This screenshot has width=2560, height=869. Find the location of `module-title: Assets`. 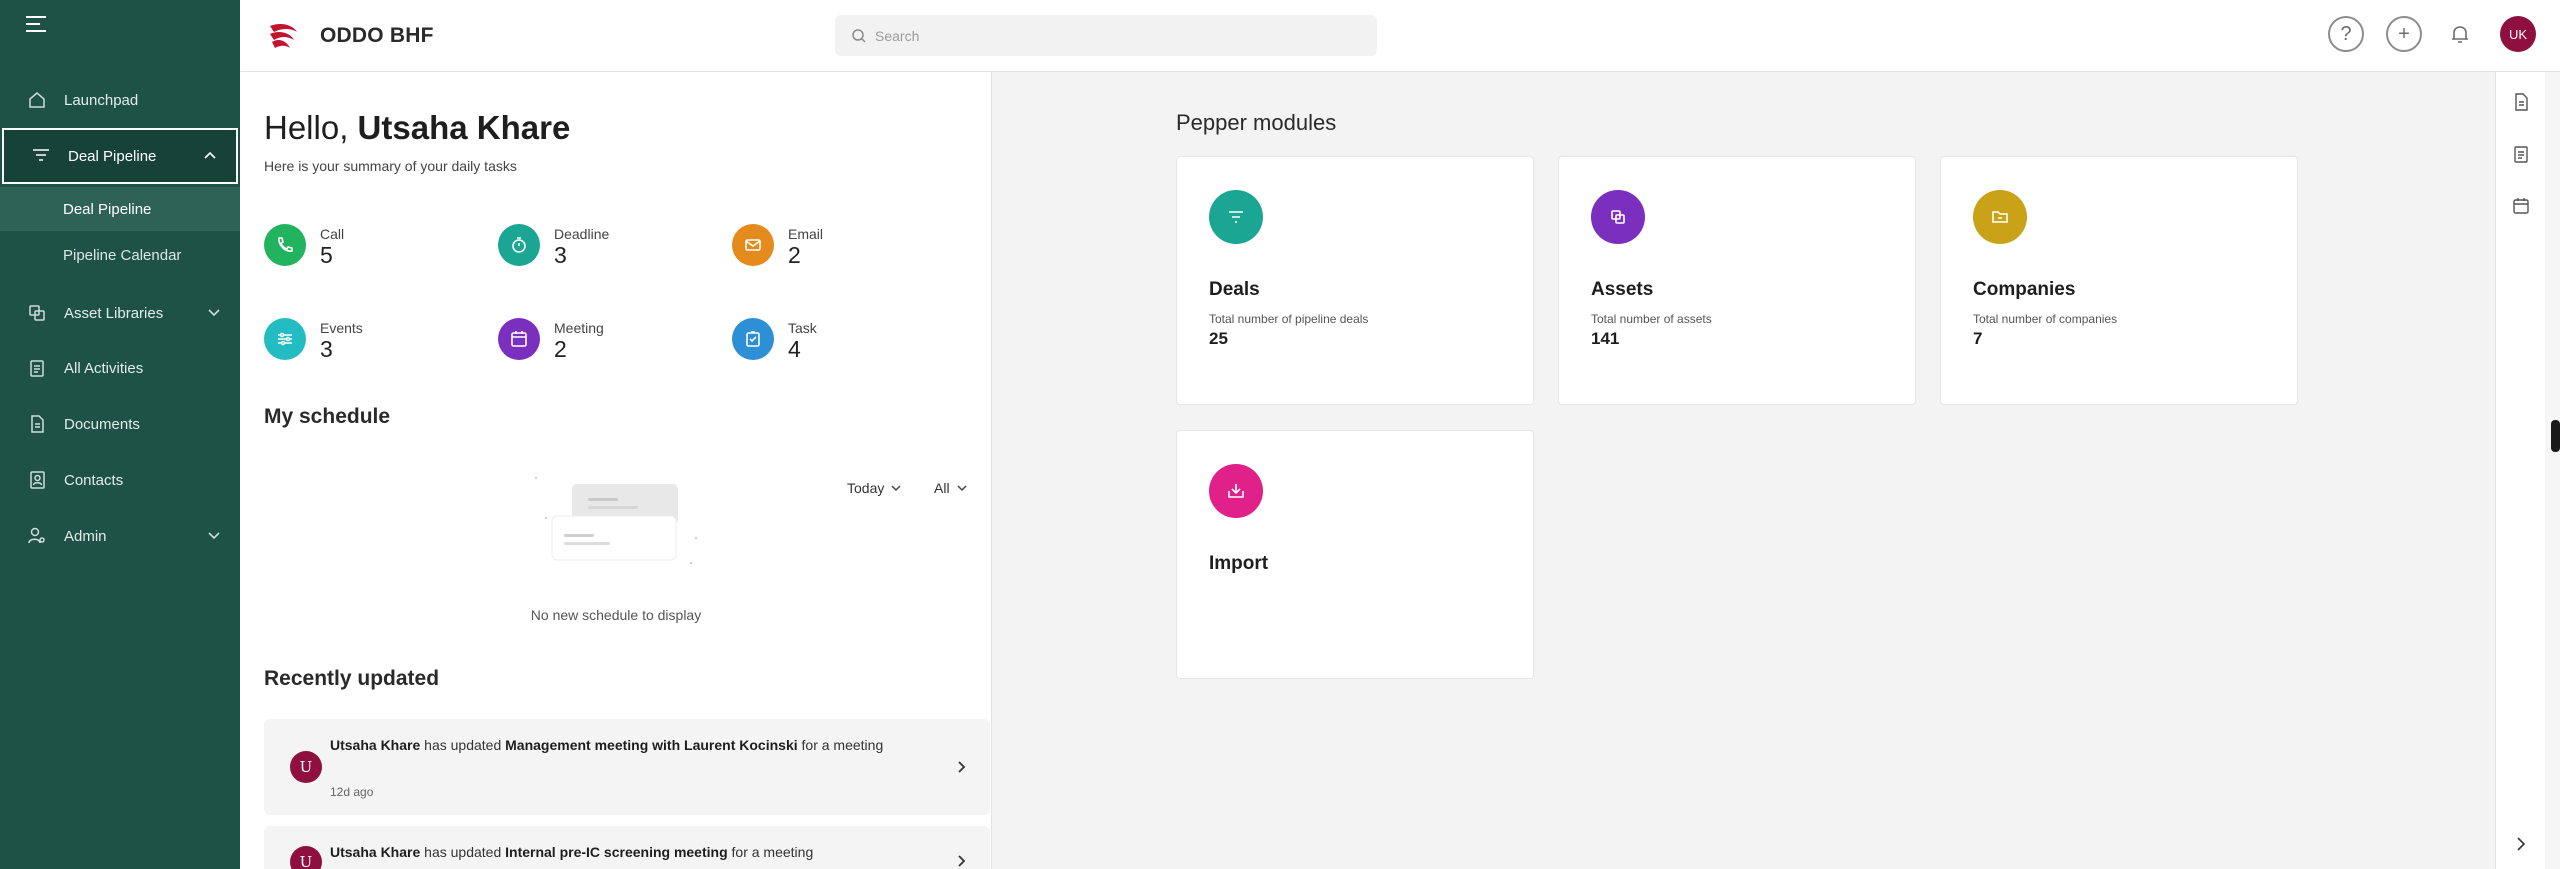

module-title: Assets is located at coordinates (1622, 289).